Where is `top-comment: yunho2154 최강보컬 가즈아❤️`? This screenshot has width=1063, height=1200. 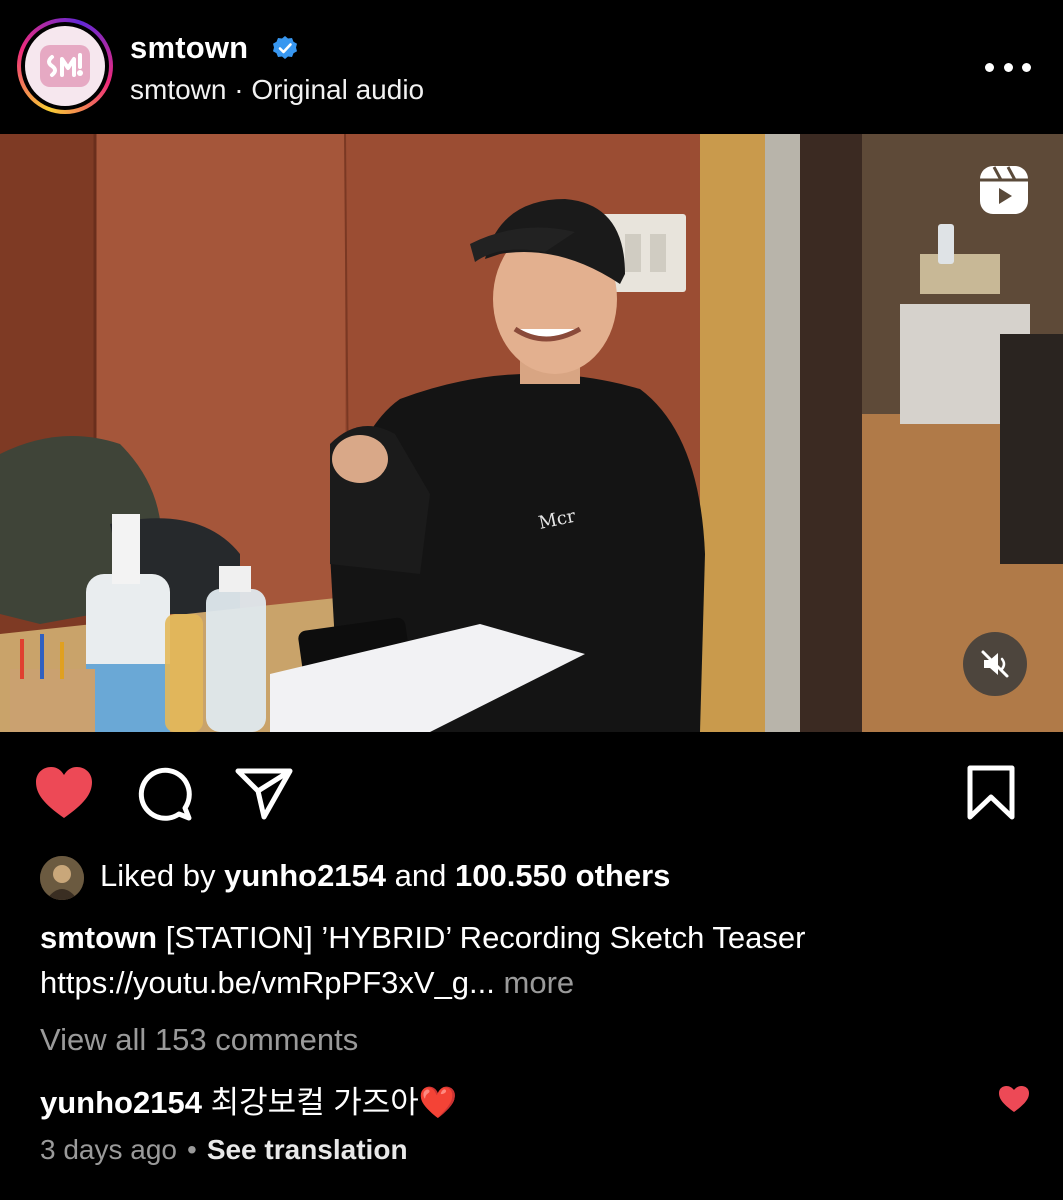
top-comment: yunho2154 최강보컬 가즈아❤️ is located at coordinates (248, 1099).